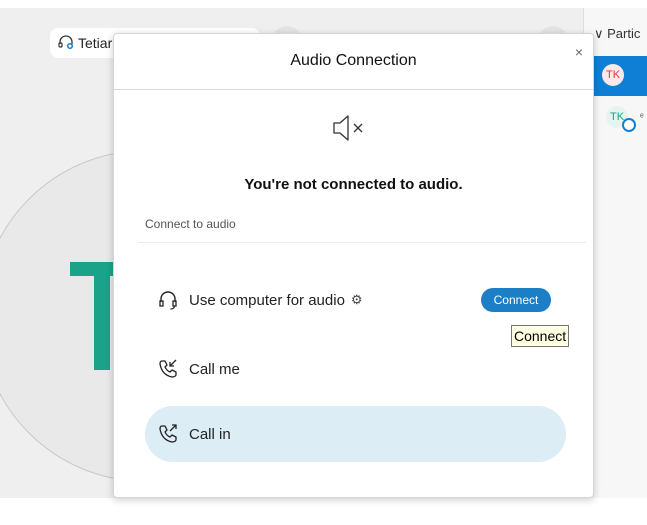 This screenshot has height=525, width=647. Describe the element at coordinates (357, 300) in the screenshot. I see `gear-icon: ⚙` at that location.